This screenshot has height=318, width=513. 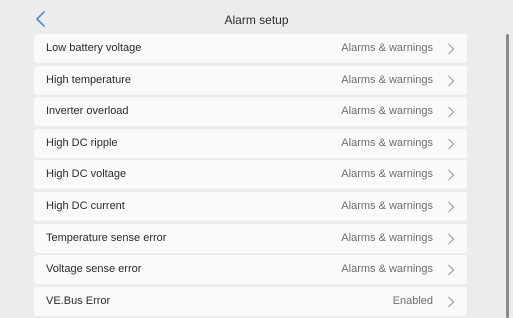 What do you see at coordinates (250, 270) in the screenshot?
I see `list-item: Voltage sense error Alarms & warnings` at bounding box center [250, 270].